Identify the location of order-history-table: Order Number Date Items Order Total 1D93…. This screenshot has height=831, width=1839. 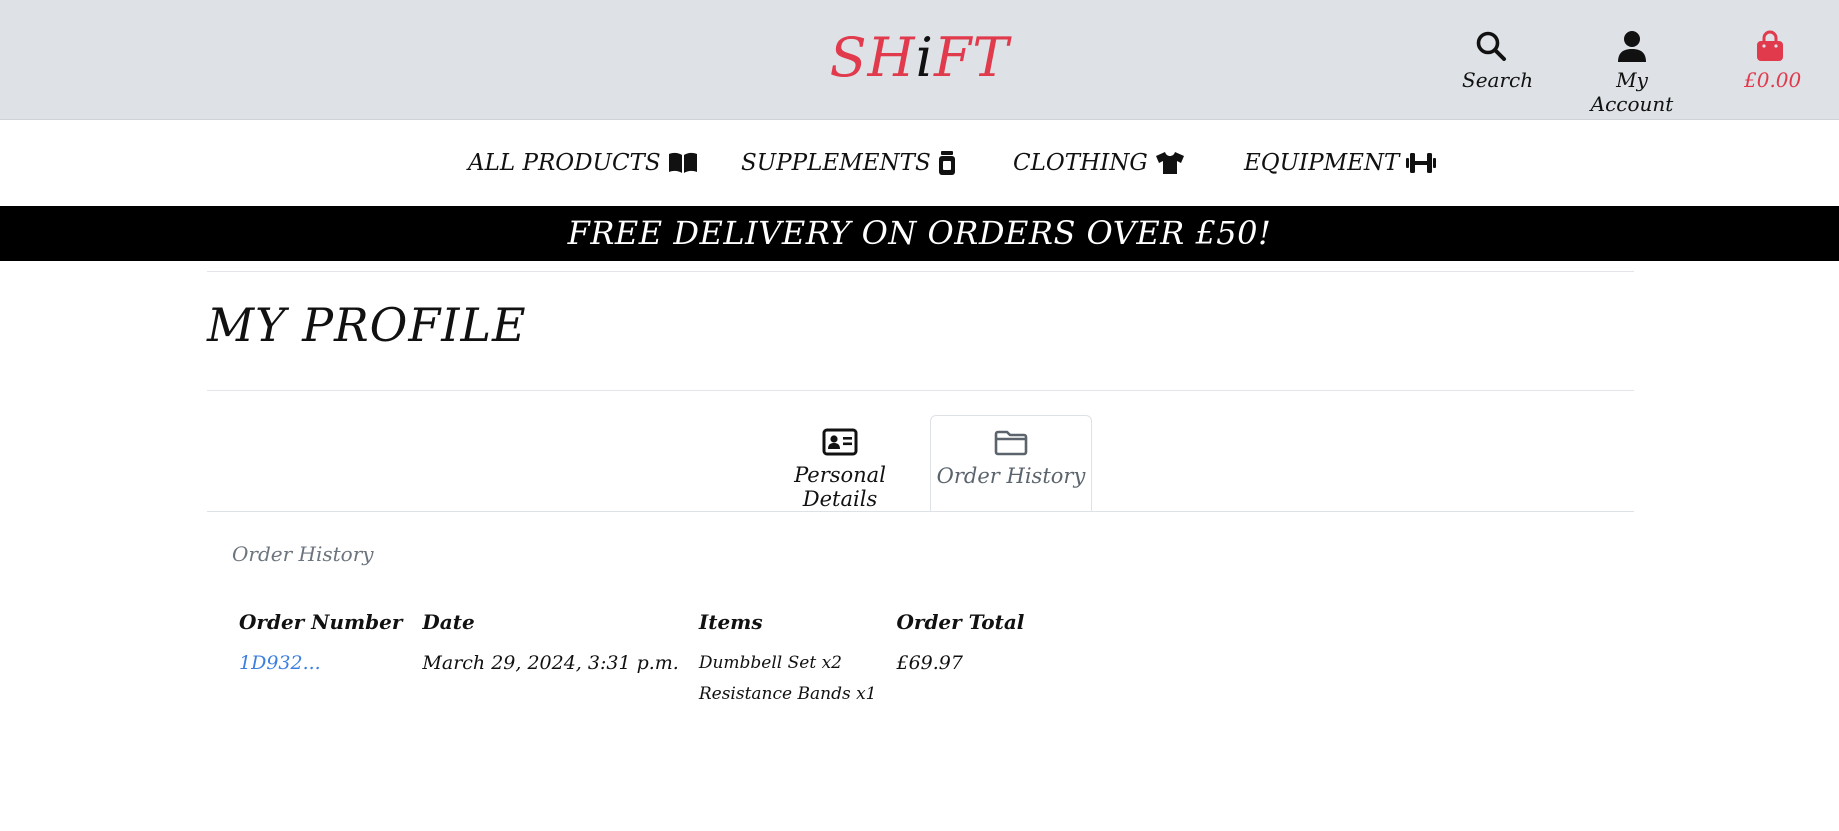
(631, 659).